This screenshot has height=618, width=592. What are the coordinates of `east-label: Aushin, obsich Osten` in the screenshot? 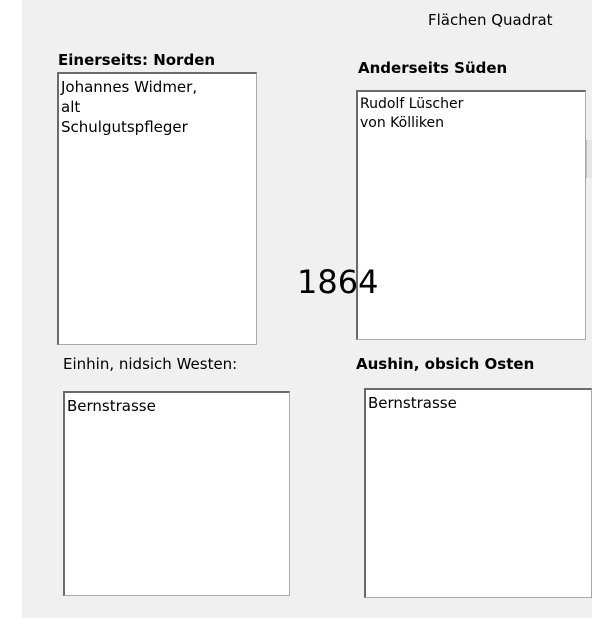 It's located at (445, 364).